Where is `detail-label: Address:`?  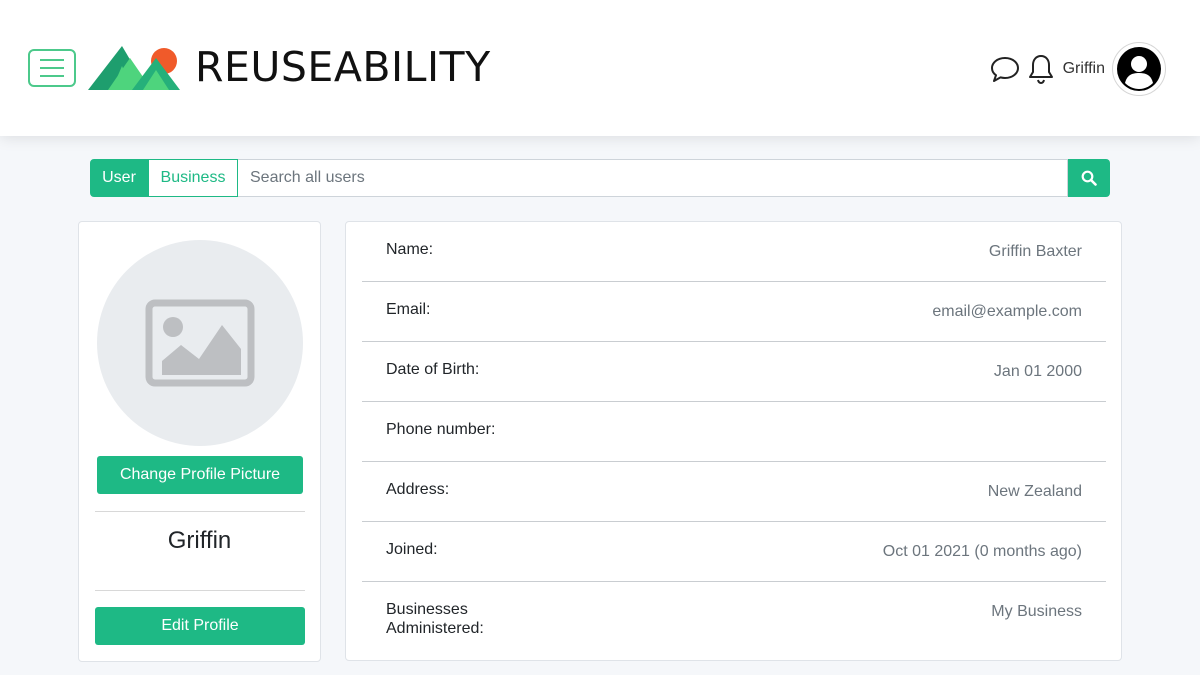
detail-label: Address: is located at coordinates (418, 489).